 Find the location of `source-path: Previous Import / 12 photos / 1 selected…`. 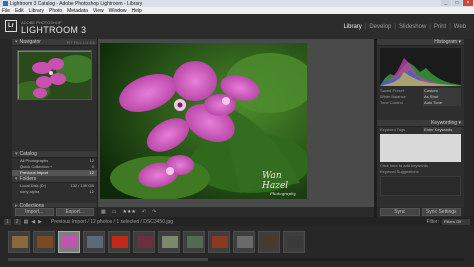

source-path: Previous Import / 12 photos / 1 selected… is located at coordinates (112, 222).